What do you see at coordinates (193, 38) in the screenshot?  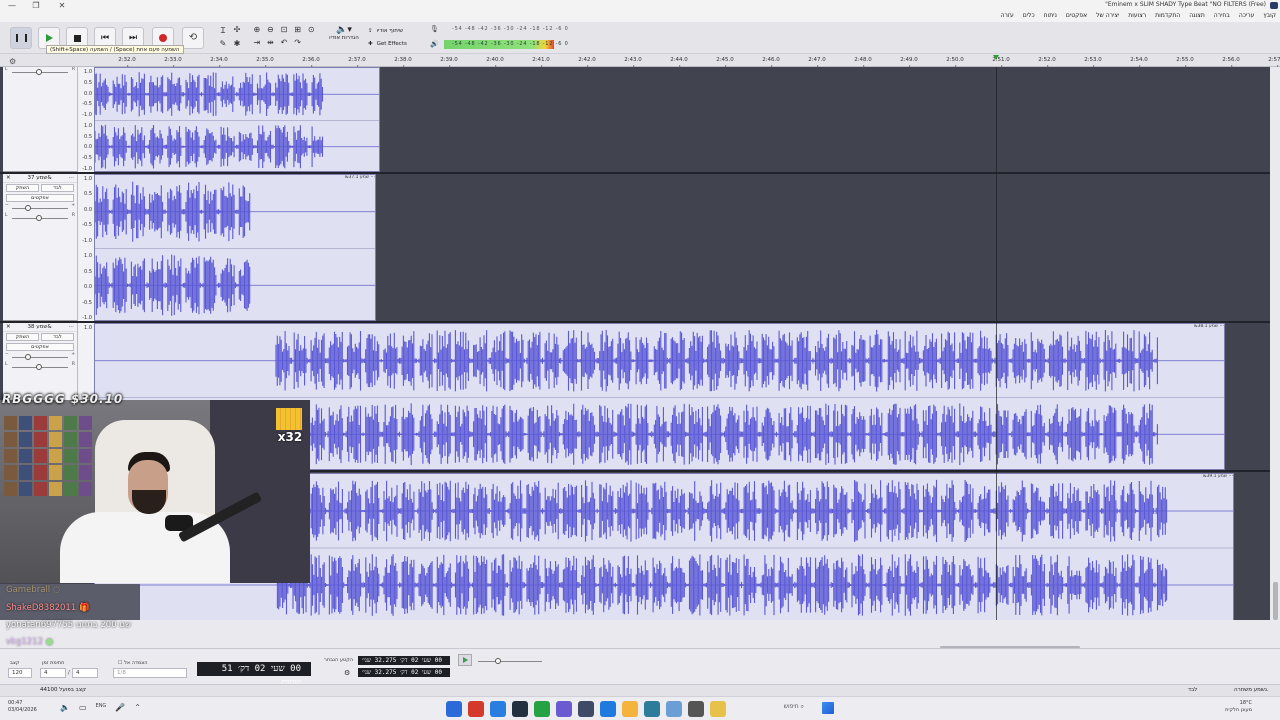 I see `loop-button: ⟲` at bounding box center [193, 38].